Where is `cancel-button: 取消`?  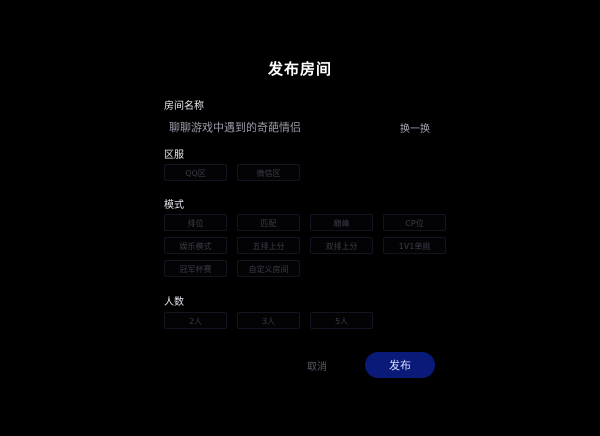 cancel-button: 取消 is located at coordinates (317, 365).